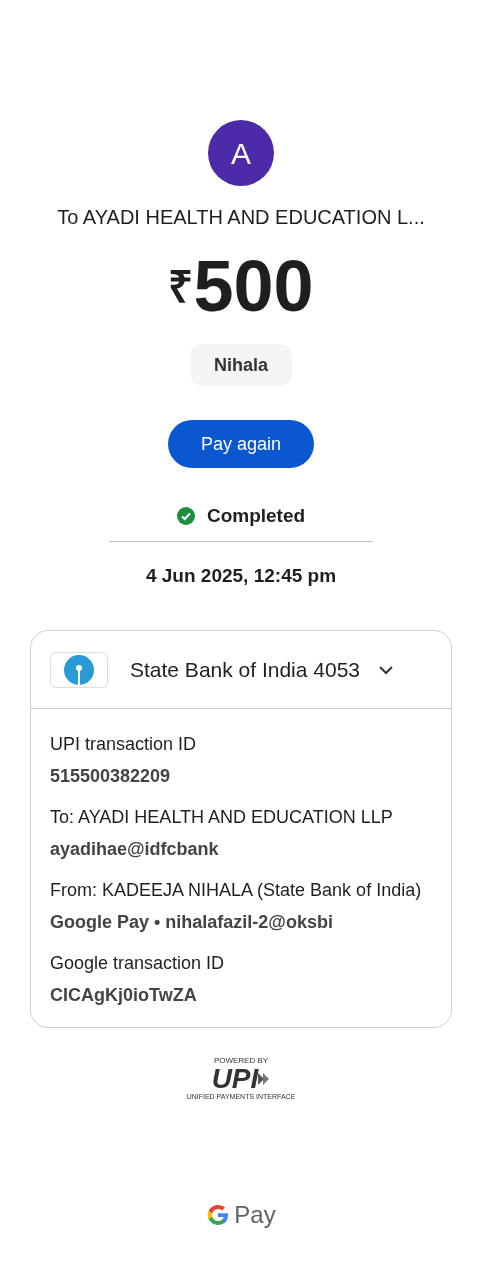  I want to click on bank-logo-icon, so click(79, 669).